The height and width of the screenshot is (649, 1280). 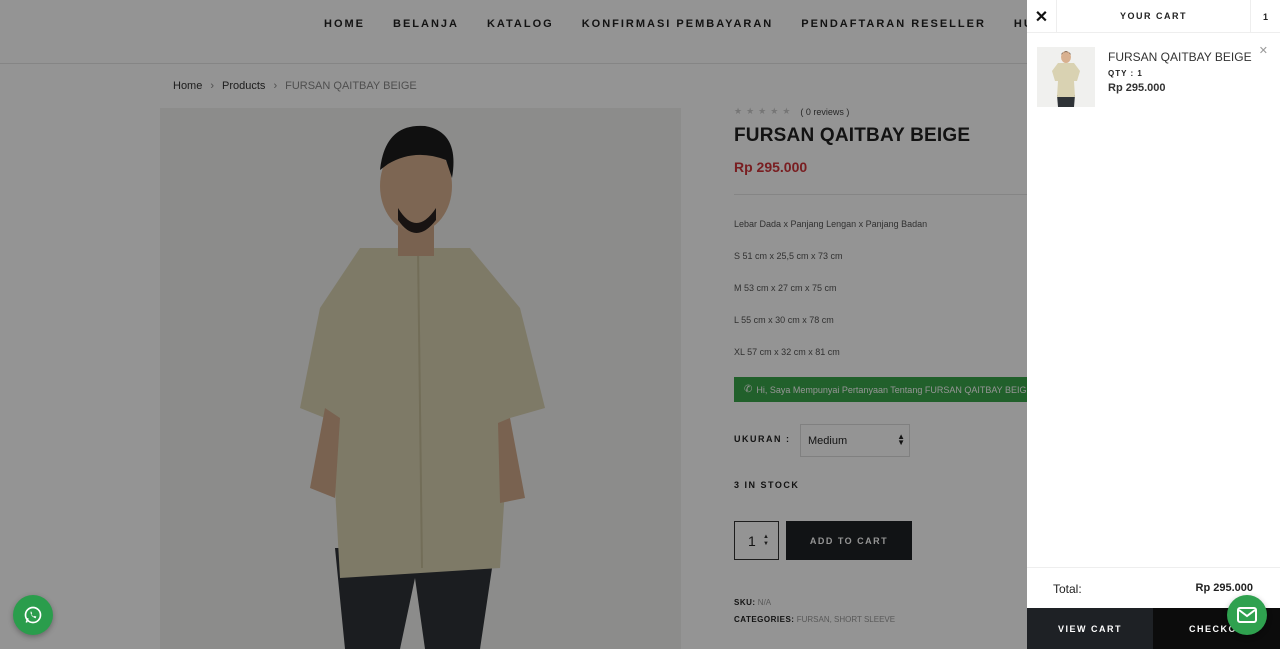 What do you see at coordinates (1066, 77) in the screenshot?
I see `cart-item-thumbnail` at bounding box center [1066, 77].